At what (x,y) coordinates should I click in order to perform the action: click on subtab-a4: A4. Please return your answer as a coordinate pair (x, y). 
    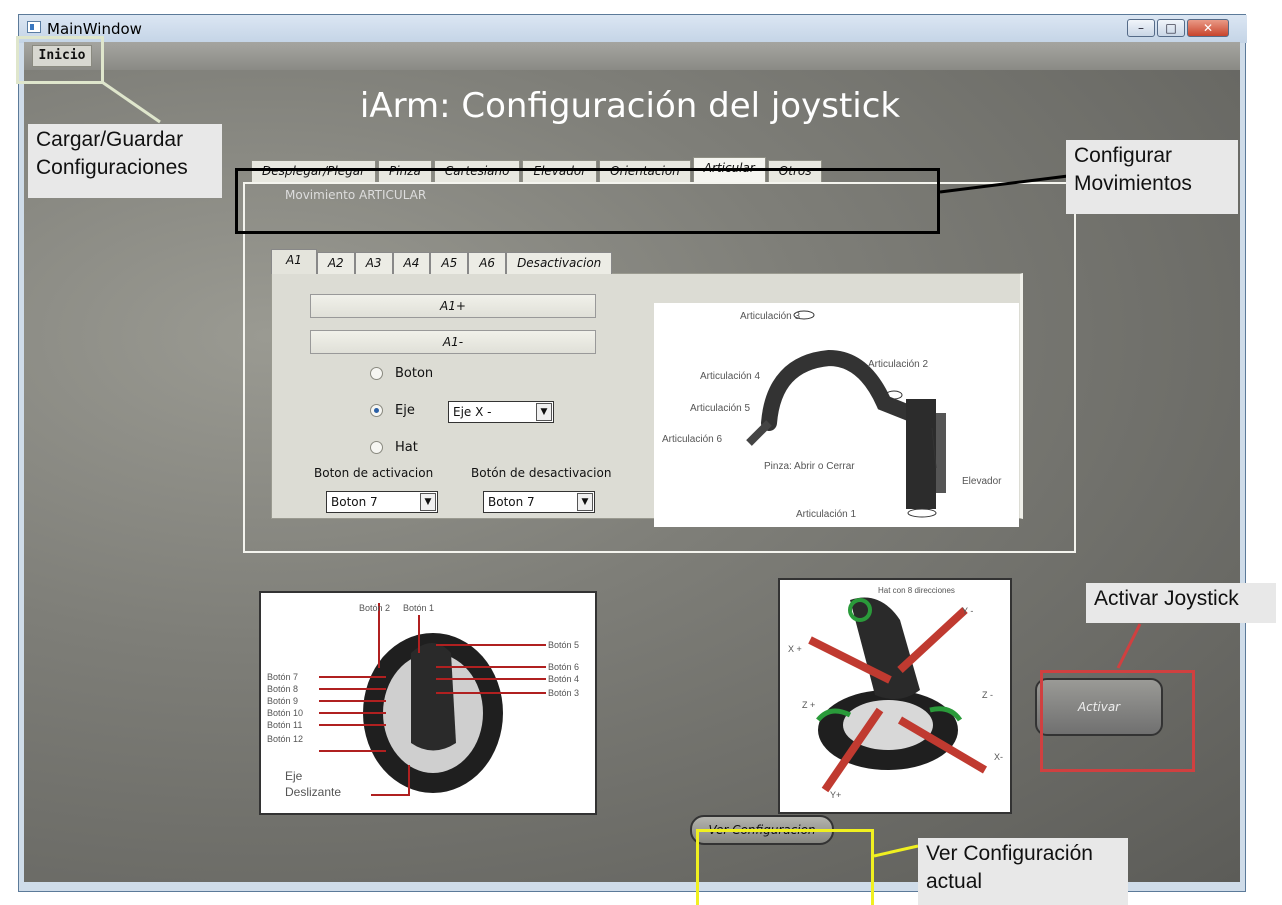
    Looking at the image, I should click on (411, 263).